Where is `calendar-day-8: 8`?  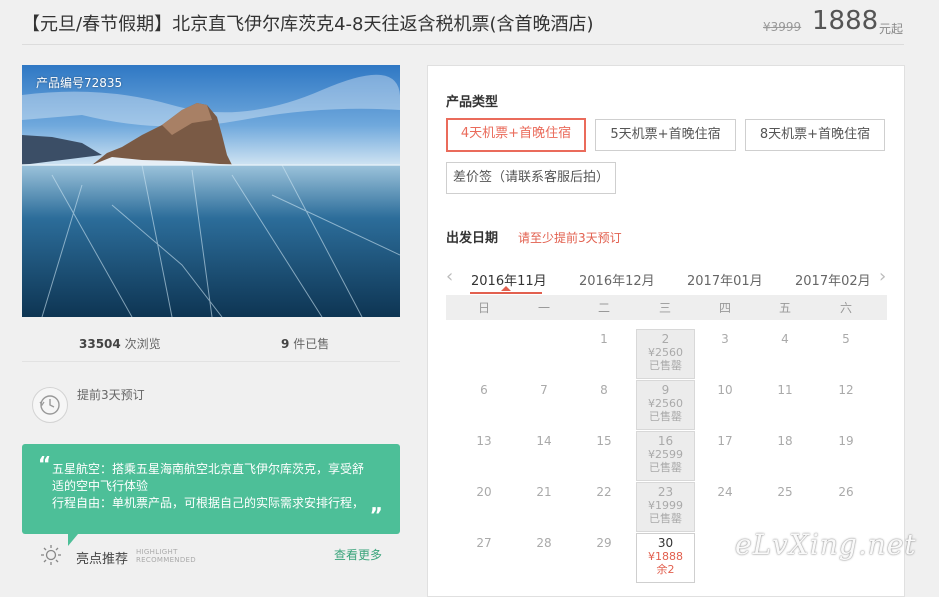
calendar-day-8: 8 is located at coordinates (604, 390).